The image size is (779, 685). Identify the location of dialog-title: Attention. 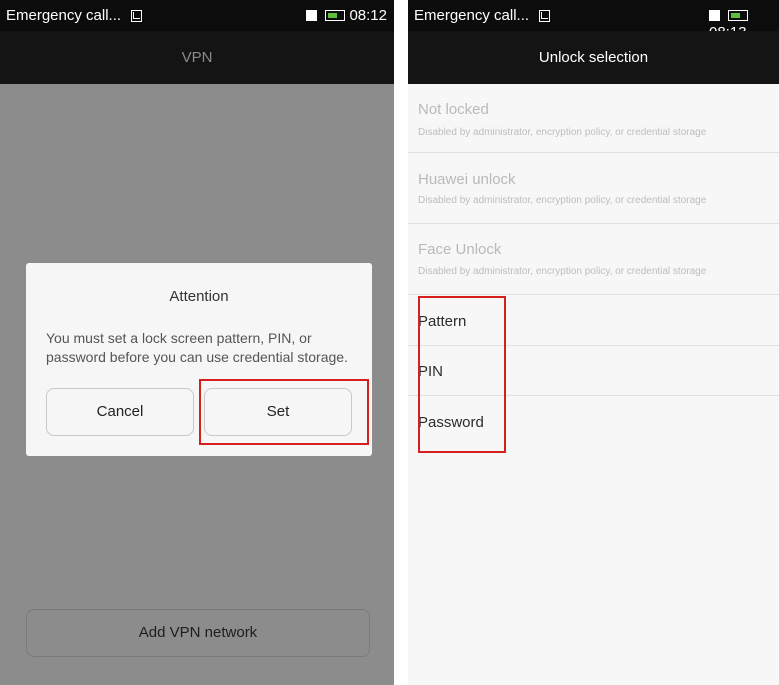
(199, 296).